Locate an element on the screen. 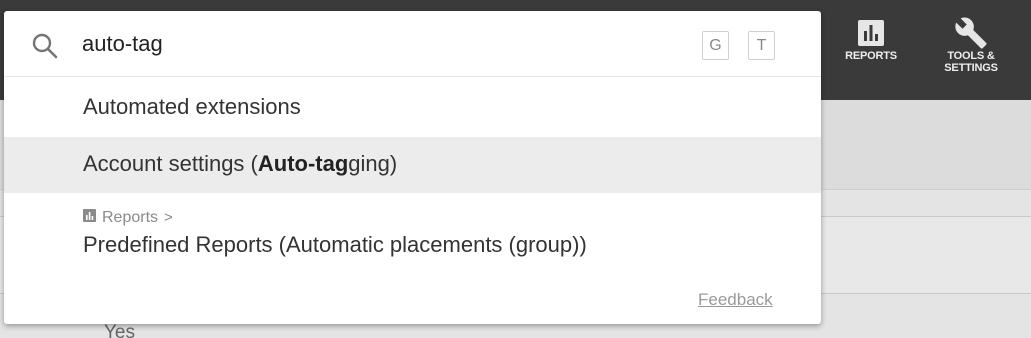  tools-settings-label: TOOLS & SETTINGS is located at coordinates (971, 62).